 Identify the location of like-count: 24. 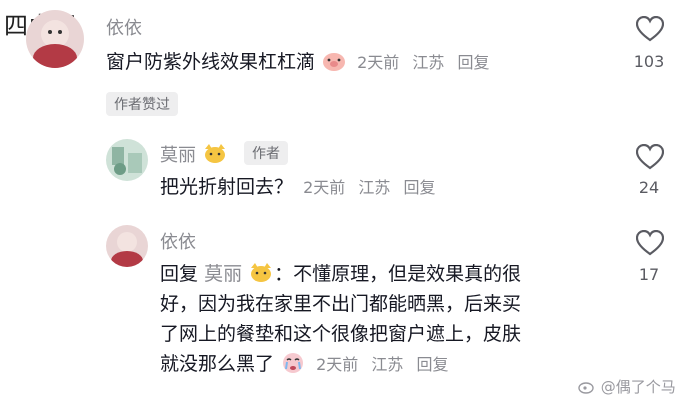
(649, 187).